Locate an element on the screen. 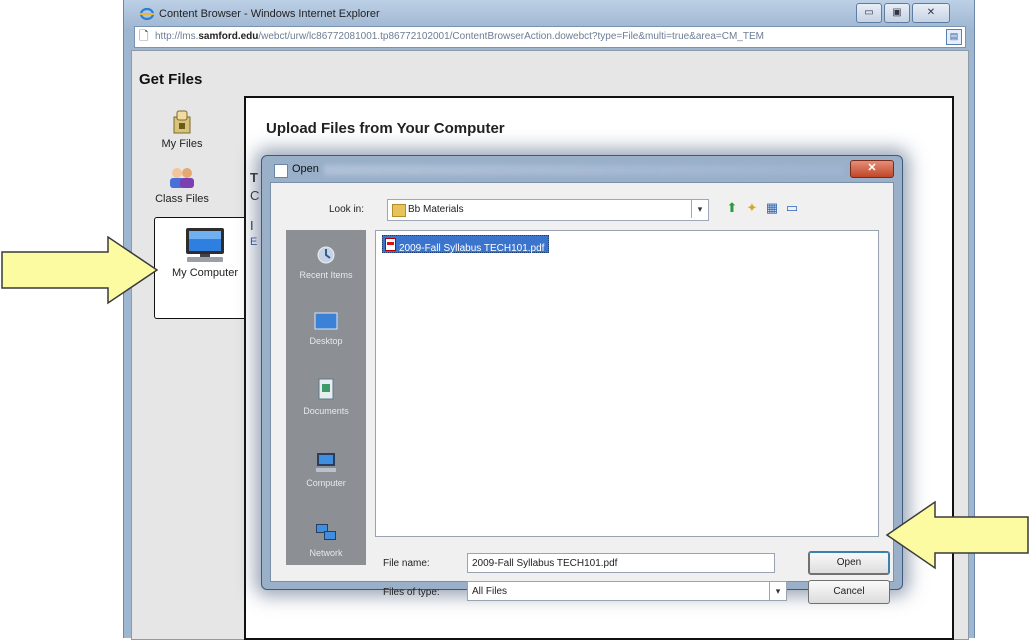 This screenshot has height=640, width=1031. place-network: Network is located at coordinates (326, 540).